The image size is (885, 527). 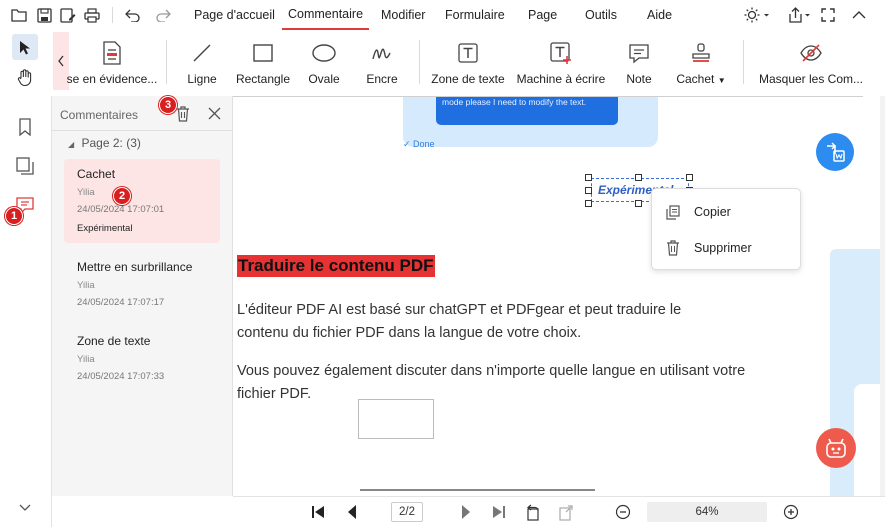 I want to click on delete-menu-item: Supprimer, so click(x=709, y=248).